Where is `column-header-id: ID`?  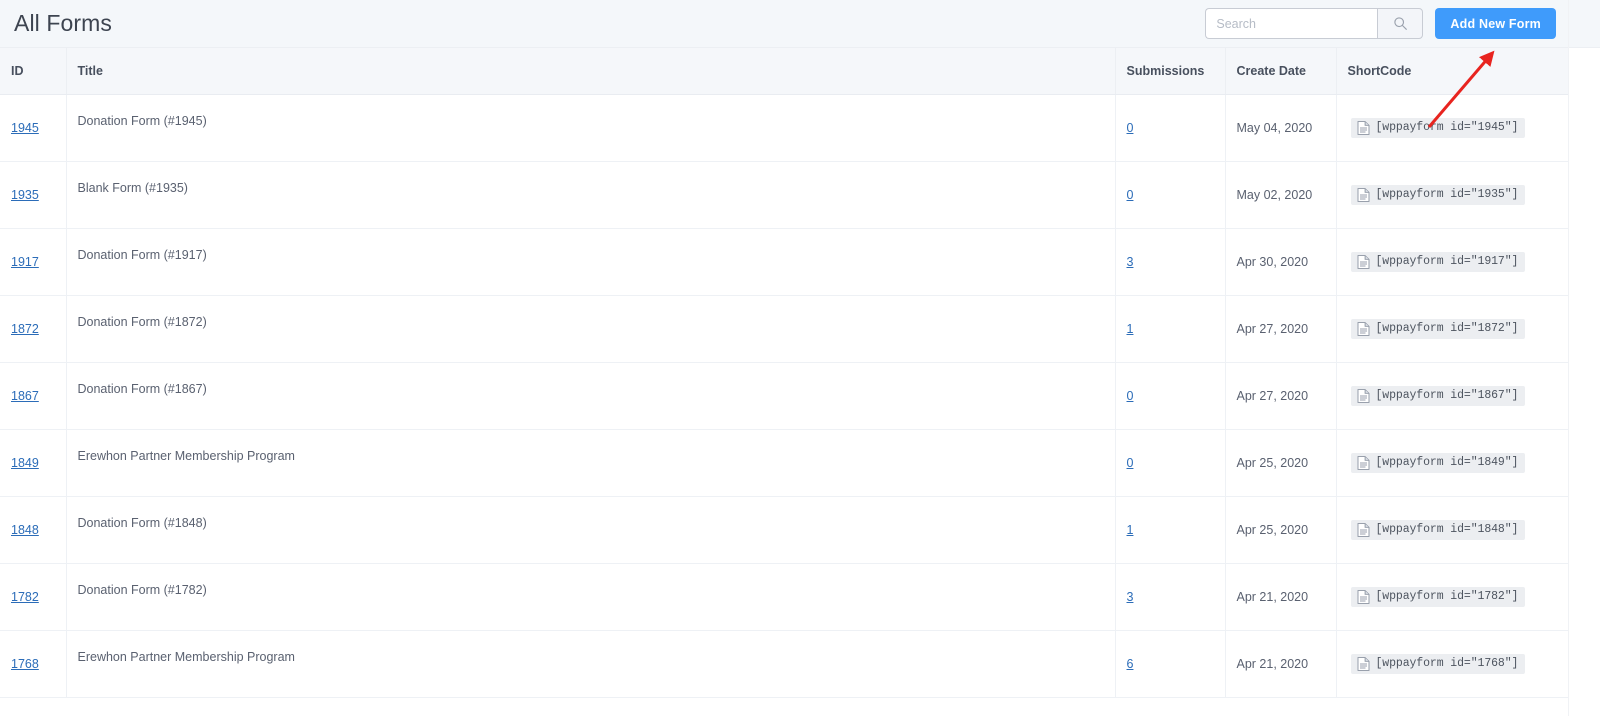
column-header-id: ID is located at coordinates (33, 71).